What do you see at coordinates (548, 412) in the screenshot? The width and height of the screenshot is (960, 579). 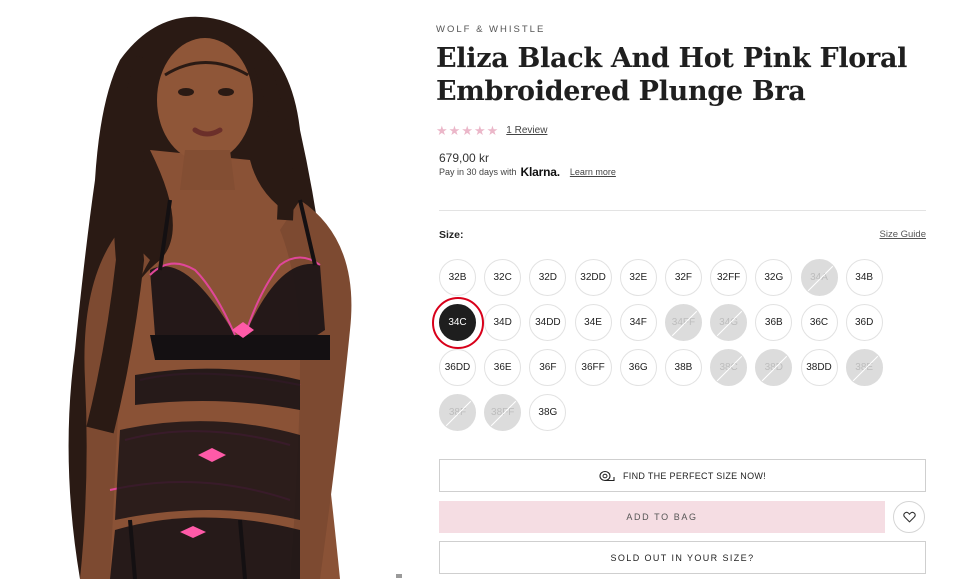 I see `size-option-38g: 38G` at bounding box center [548, 412].